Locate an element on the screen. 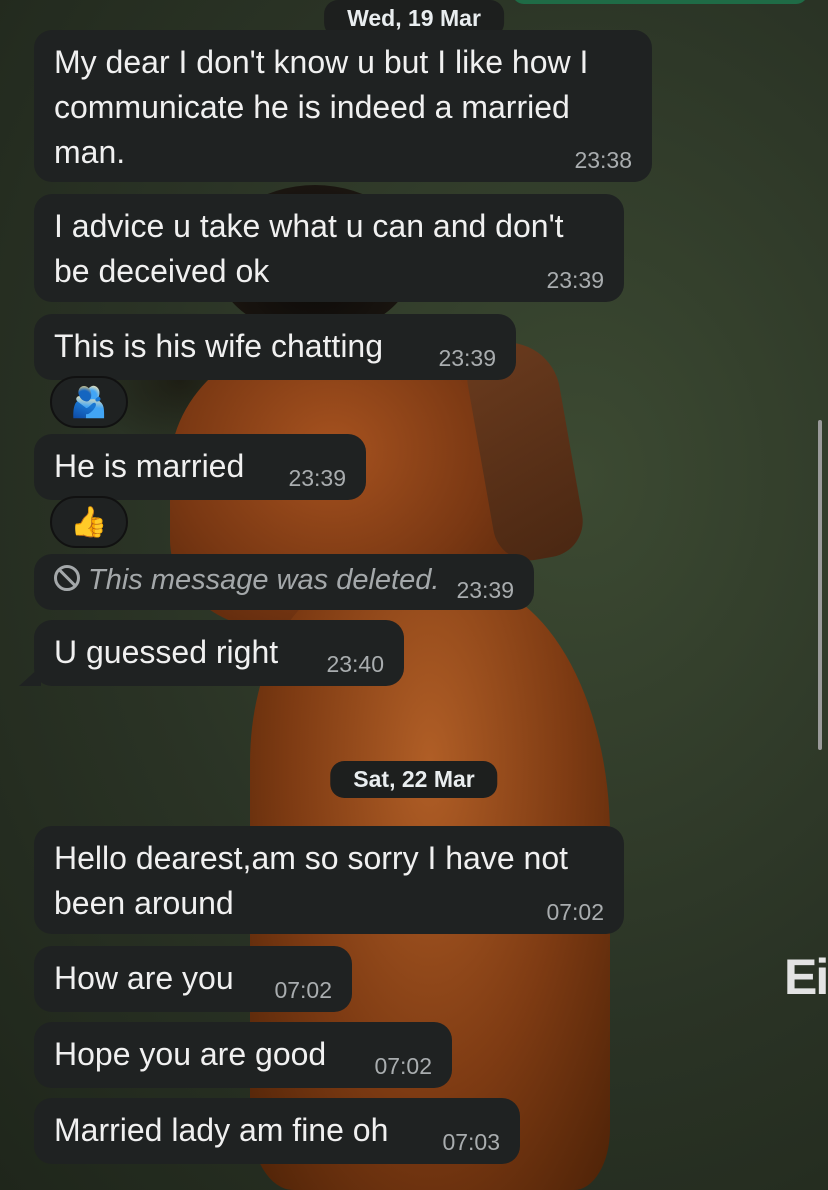  reaction-hug-icon: 🫂 is located at coordinates (89, 402).